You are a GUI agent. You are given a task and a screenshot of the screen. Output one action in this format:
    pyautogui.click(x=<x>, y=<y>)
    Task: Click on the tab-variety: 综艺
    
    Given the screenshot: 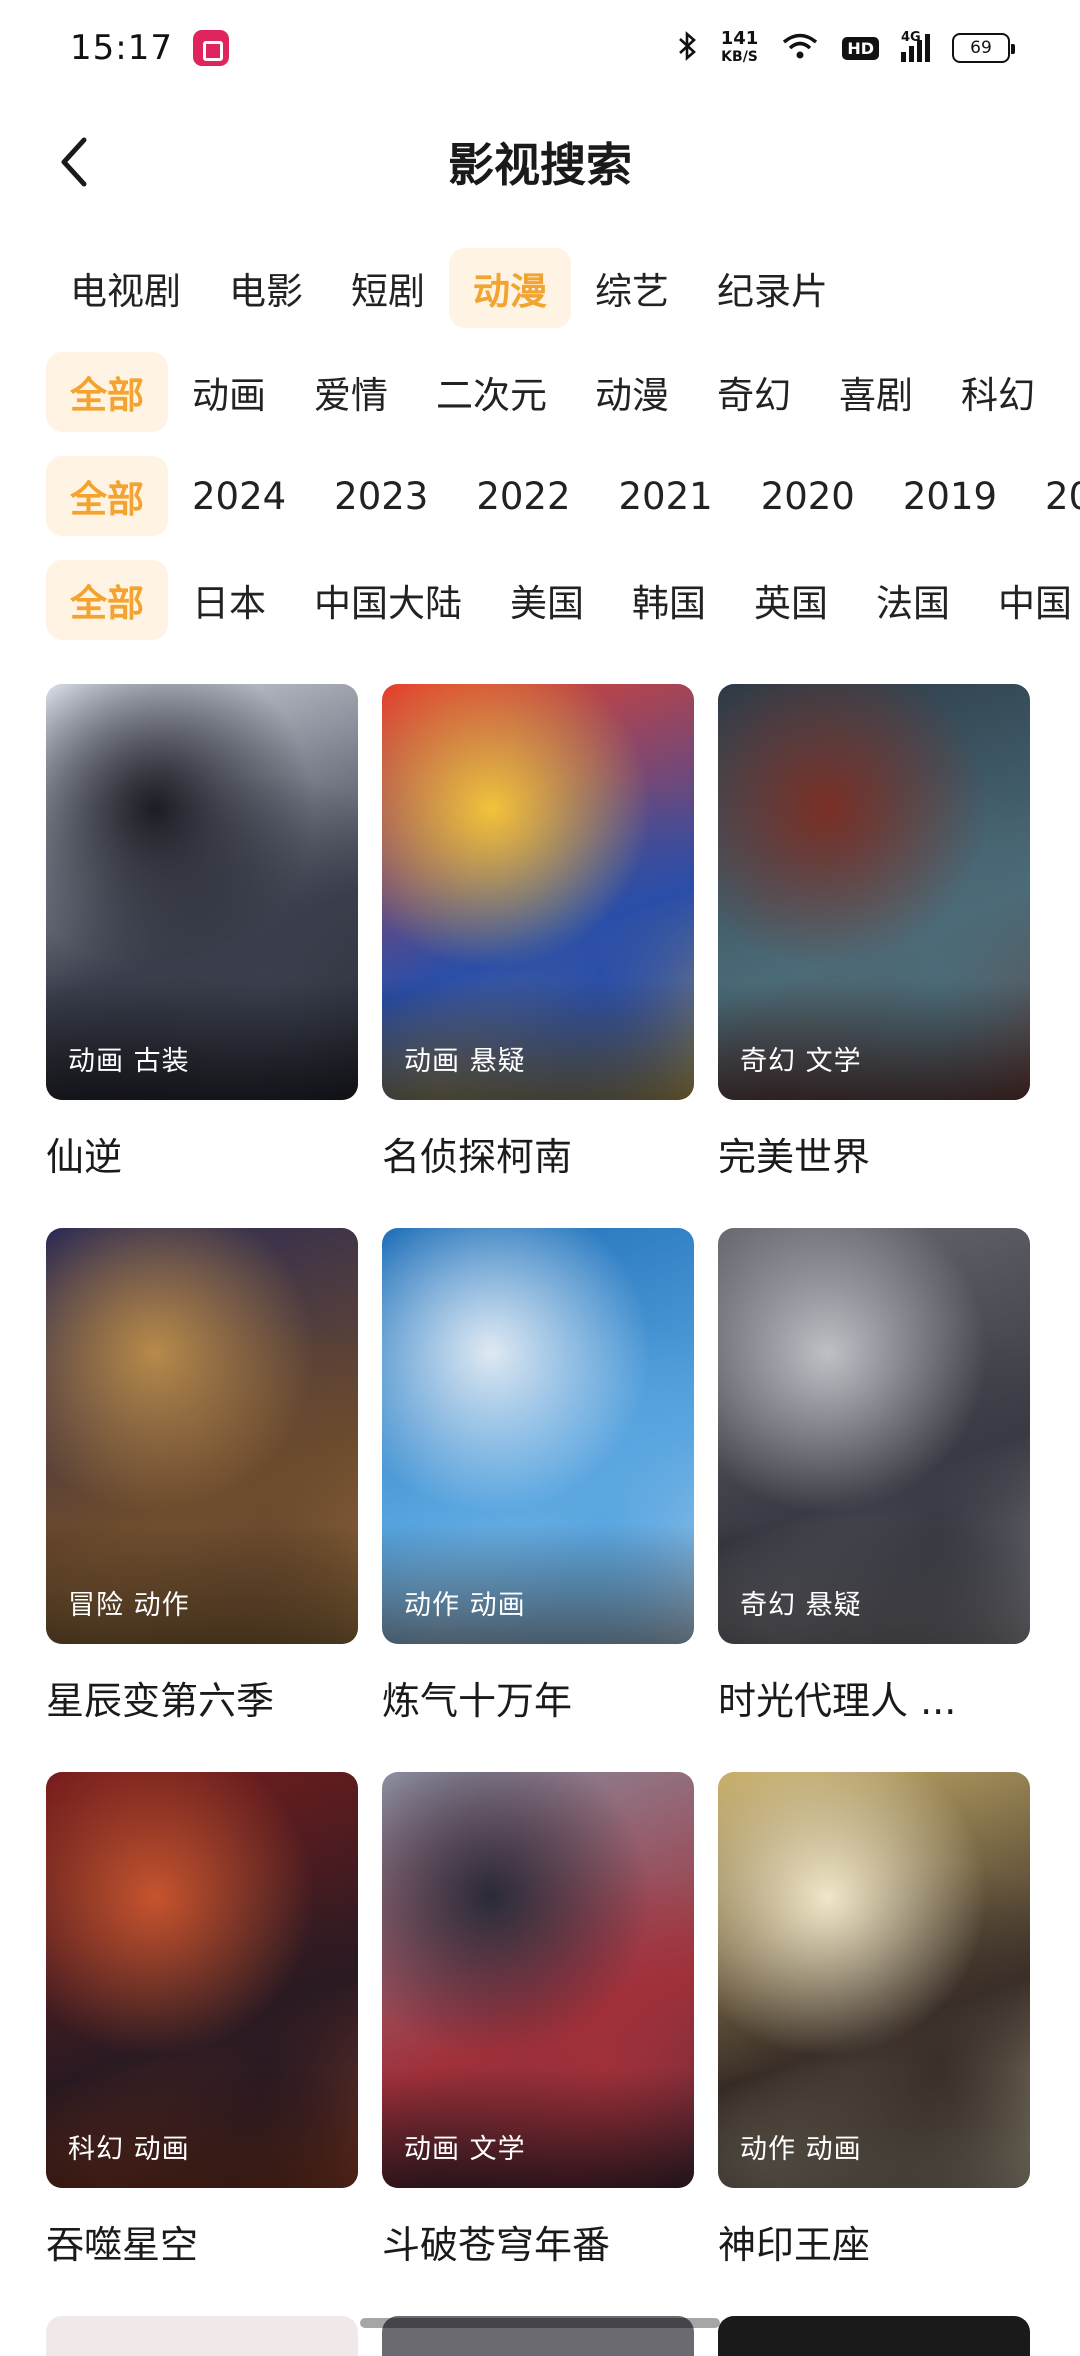 What is the action you would take?
    pyautogui.click(x=632, y=288)
    